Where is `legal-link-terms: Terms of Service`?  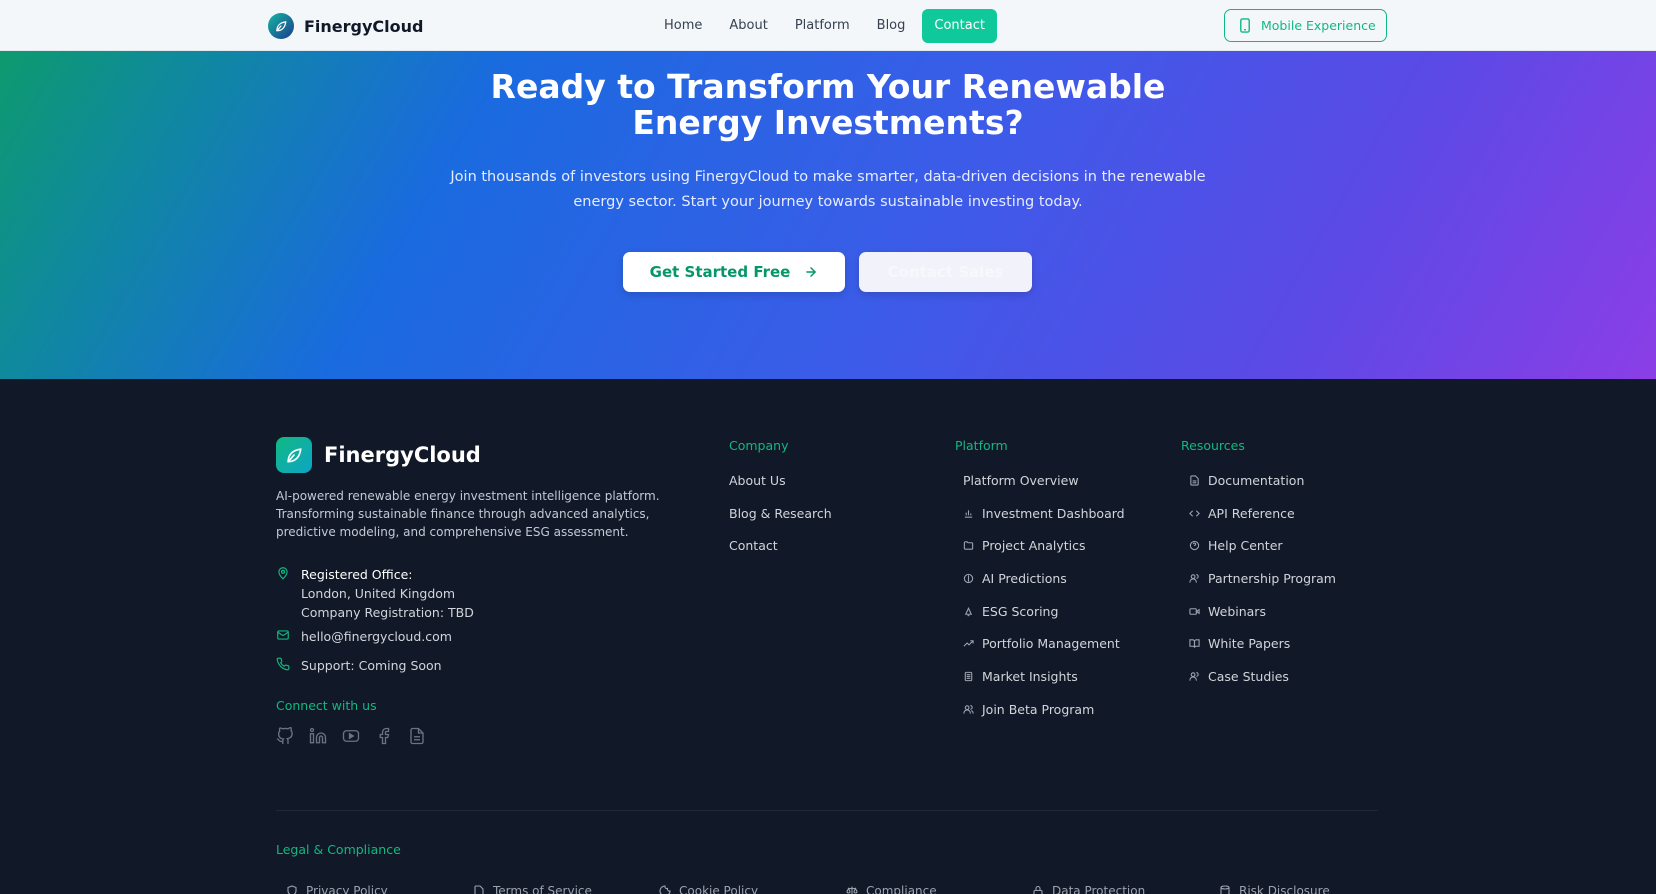 legal-link-terms: Terms of Service is located at coordinates (532, 889).